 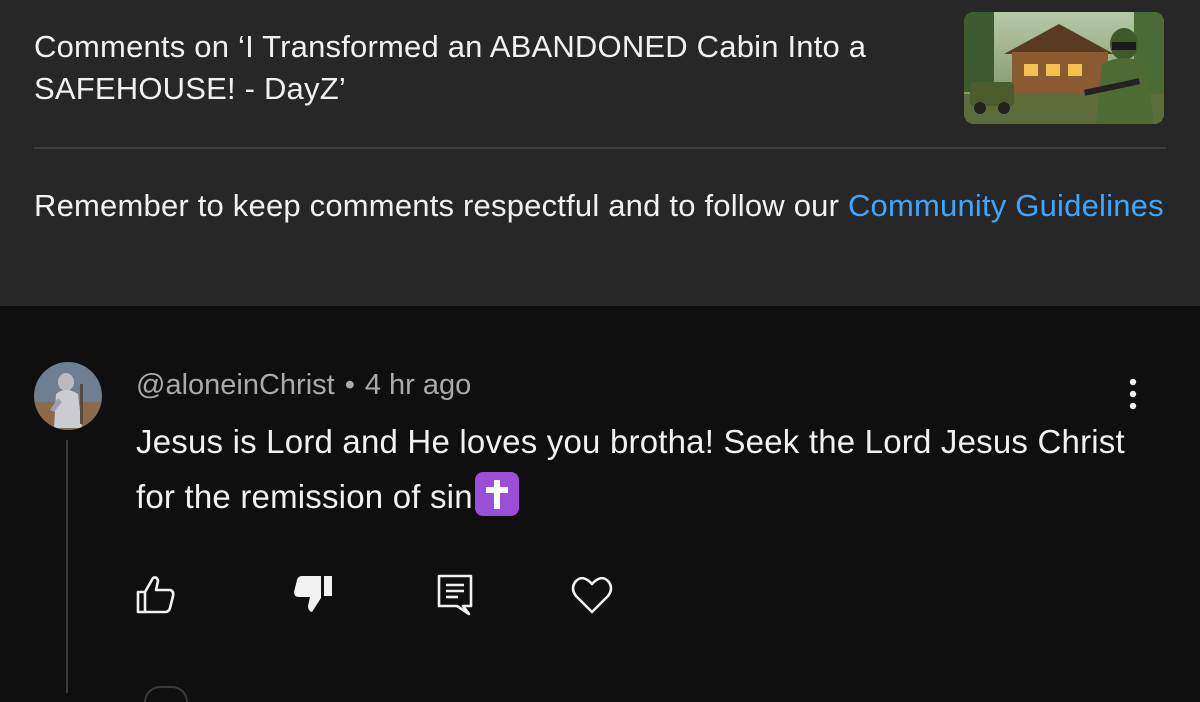 What do you see at coordinates (592, 594) in the screenshot?
I see `heart-icon` at bounding box center [592, 594].